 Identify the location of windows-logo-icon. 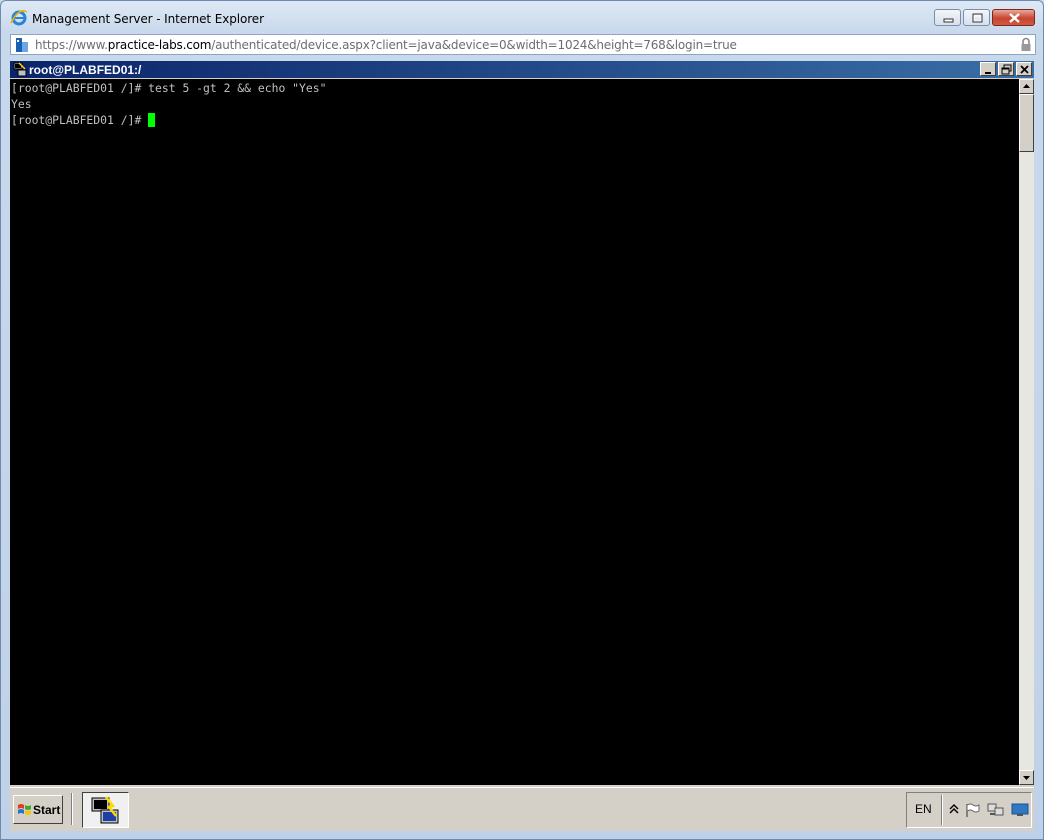
(24, 809).